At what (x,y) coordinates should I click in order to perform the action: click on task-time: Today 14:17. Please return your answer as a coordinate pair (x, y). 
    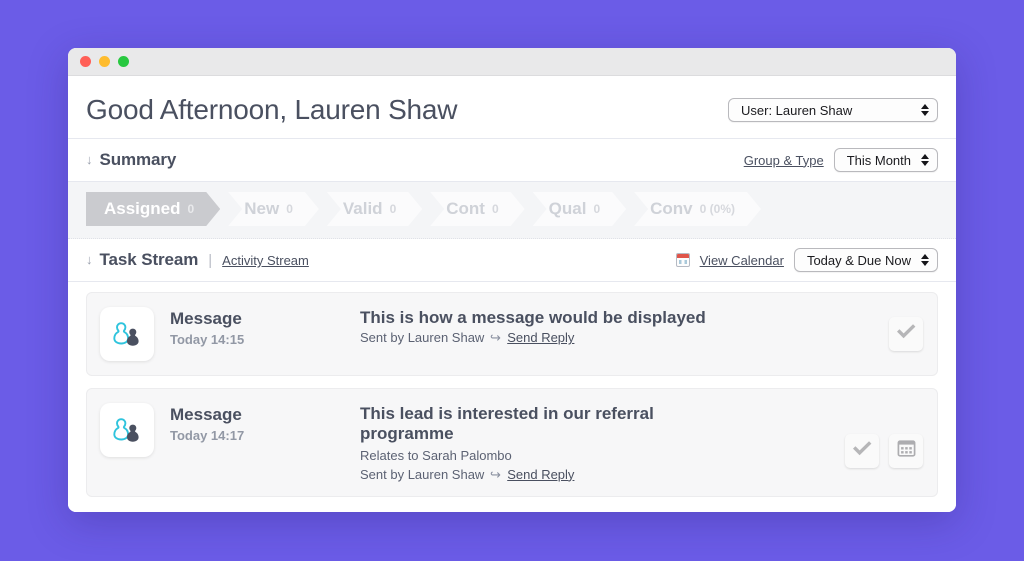
    Looking at the image, I should click on (207, 435).